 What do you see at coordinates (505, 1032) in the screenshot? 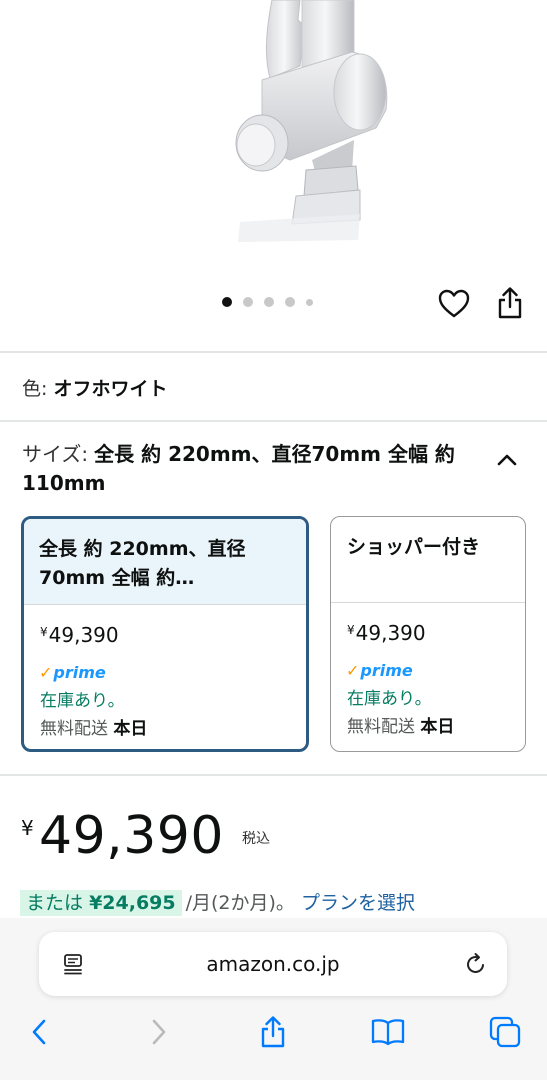
I see `tabs-icon` at bounding box center [505, 1032].